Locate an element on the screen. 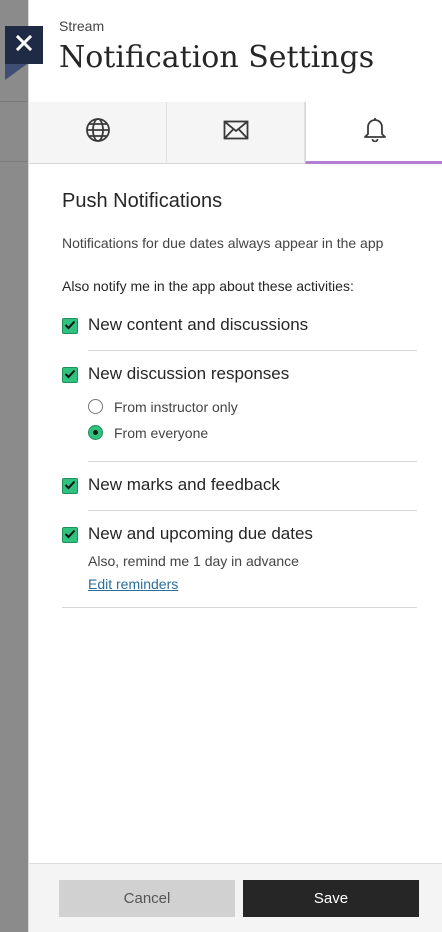 The width and height of the screenshot is (442, 932). checkbox-discussion-responses is located at coordinates (70, 375).